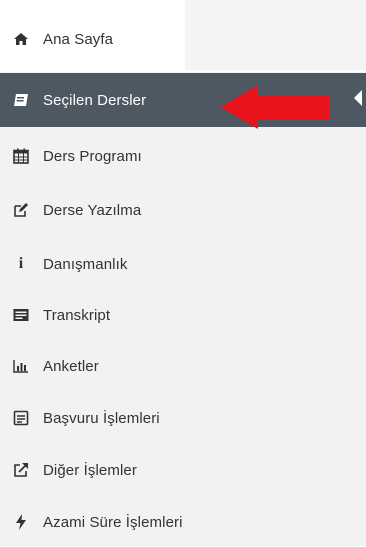 The width and height of the screenshot is (366, 547). Describe the element at coordinates (90, 470) in the screenshot. I see `menu-label: Diğer İşlemler` at that location.